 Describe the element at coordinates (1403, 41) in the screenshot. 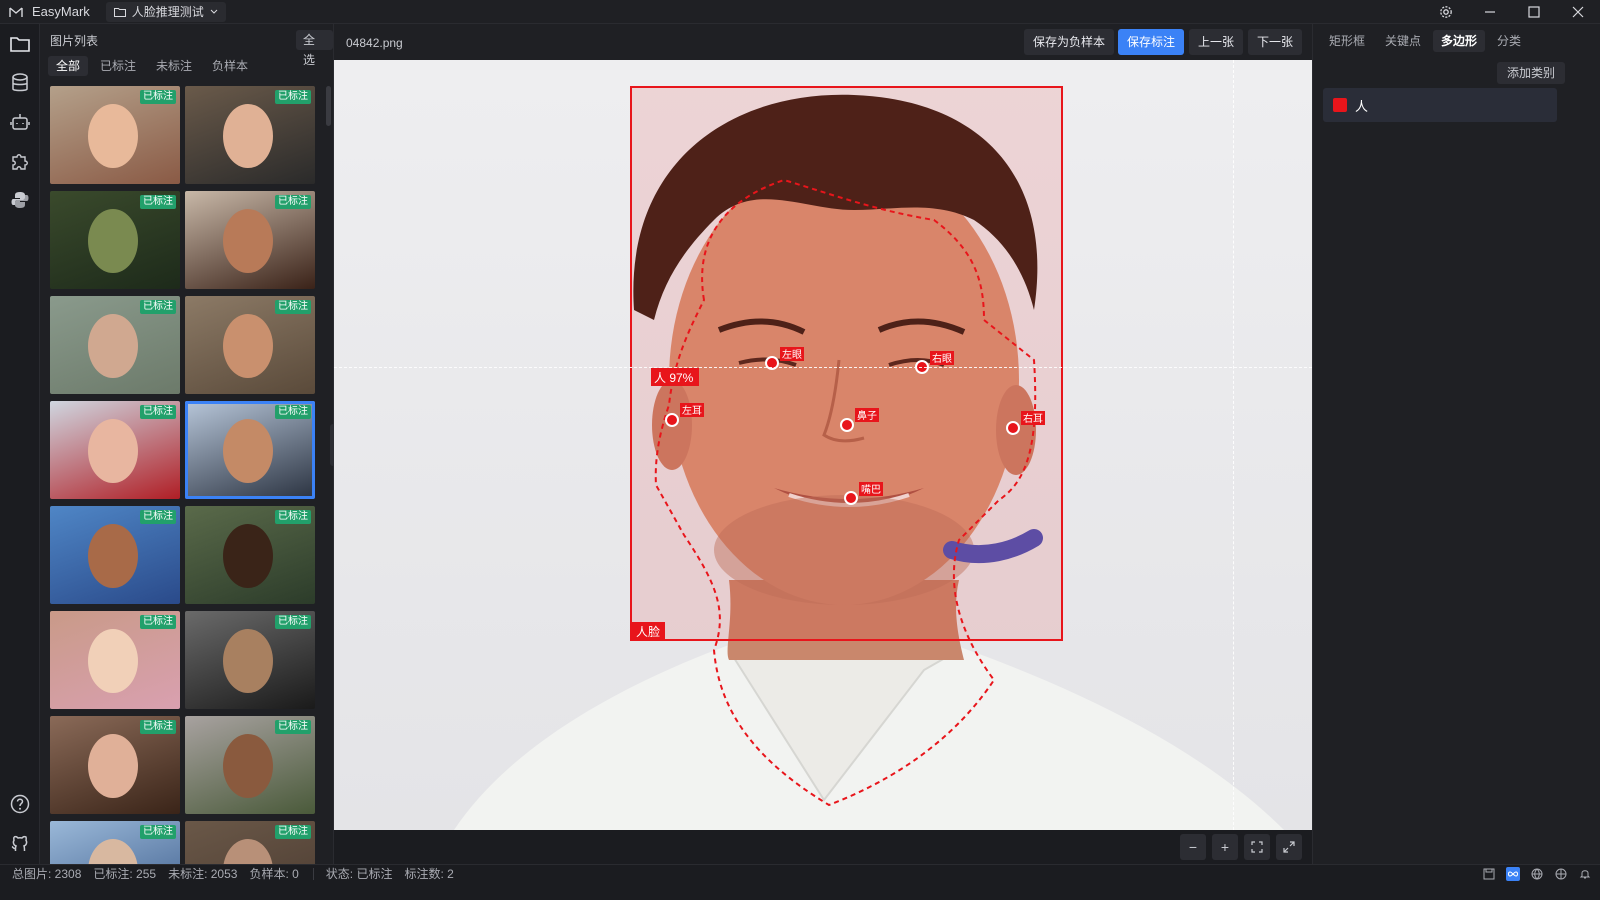

I see `tab-keypoint: 关键点` at that location.